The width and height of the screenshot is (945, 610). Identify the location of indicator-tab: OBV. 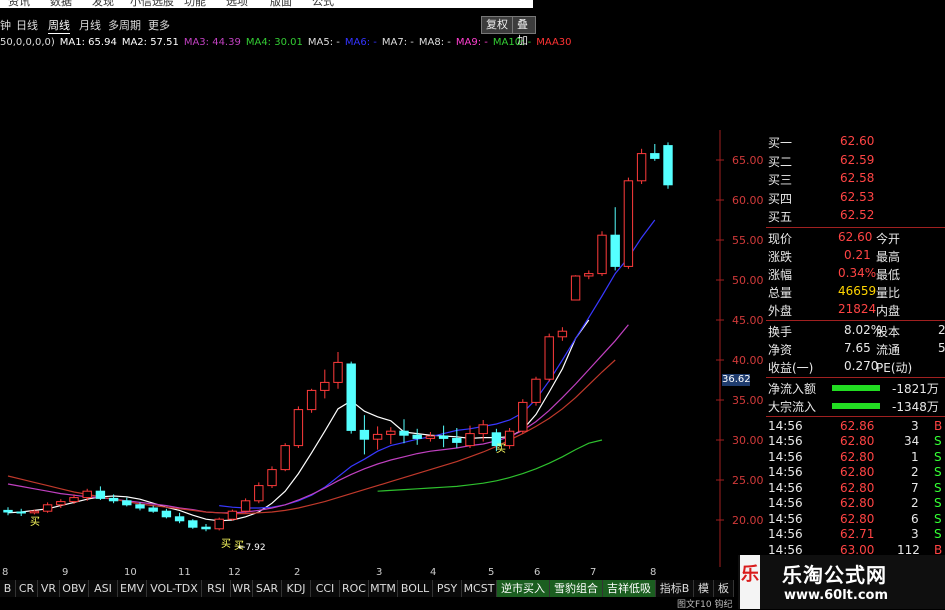
(74, 588).